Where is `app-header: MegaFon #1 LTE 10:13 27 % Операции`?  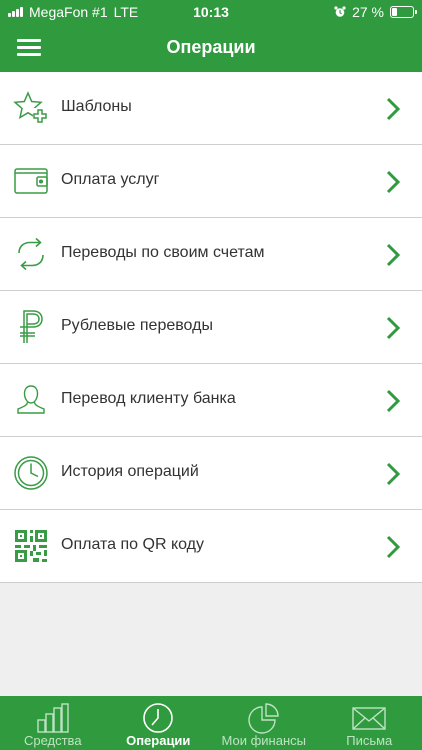 app-header: MegaFon #1 LTE 10:13 27 % Операции is located at coordinates (211, 36).